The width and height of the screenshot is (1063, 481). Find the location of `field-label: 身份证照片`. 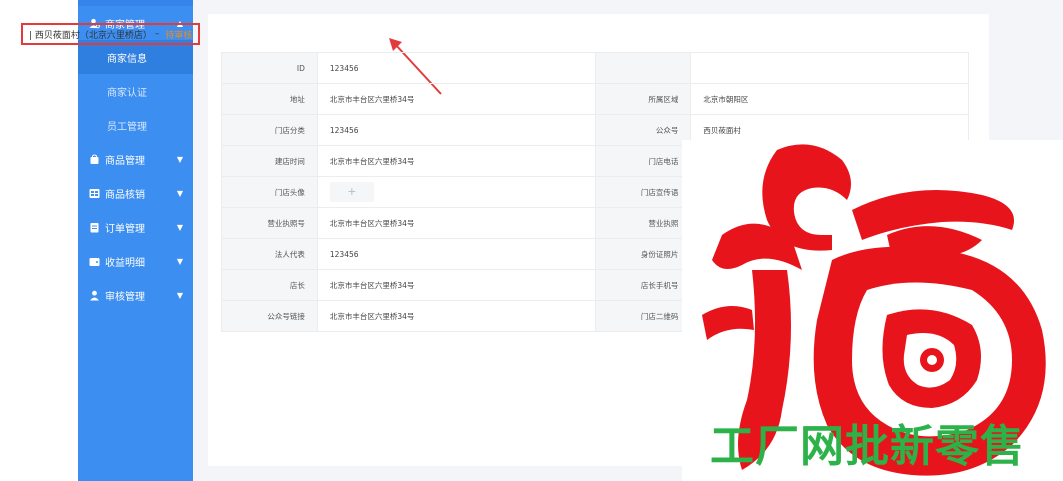

field-label: 身份证照片 is located at coordinates (643, 254).